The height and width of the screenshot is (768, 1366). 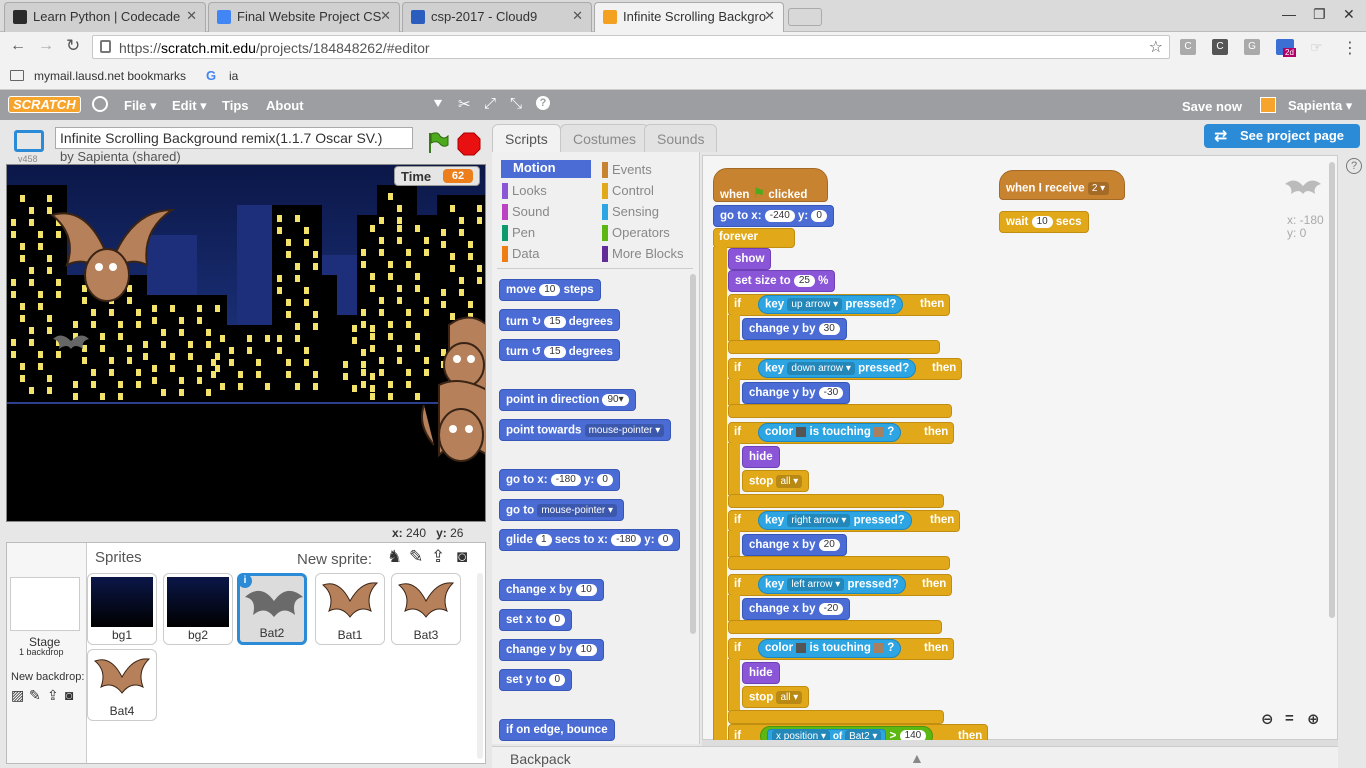 I want to click on about-menu: About, so click(x=285, y=105).